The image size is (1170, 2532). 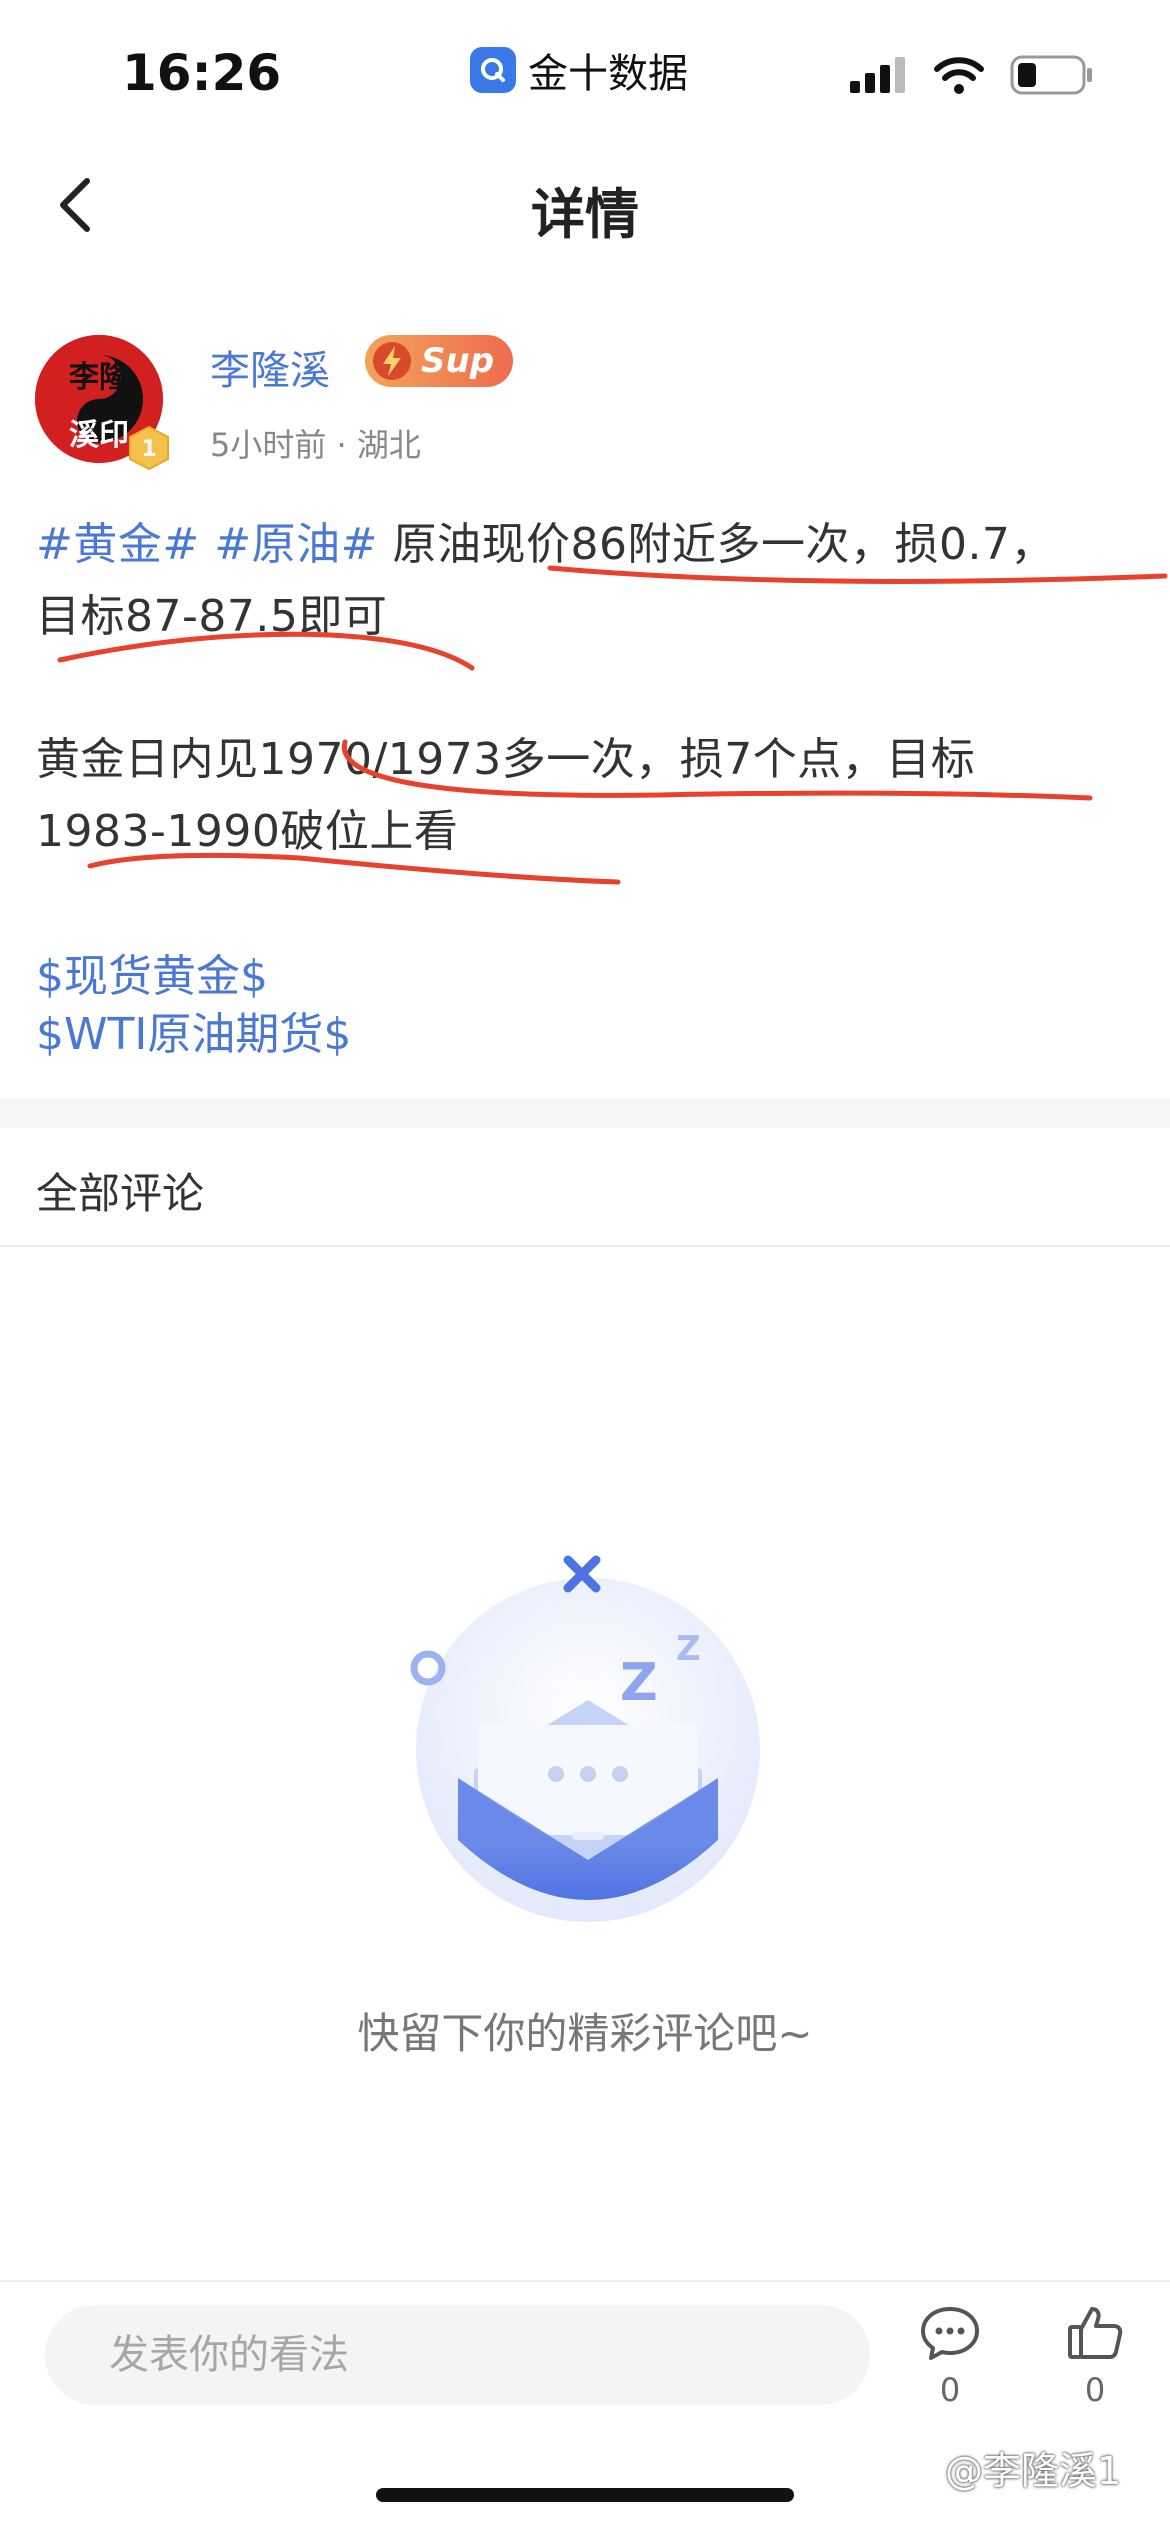 I want to click on post-text-line-4: 1983-1990破位上看, so click(x=247, y=831).